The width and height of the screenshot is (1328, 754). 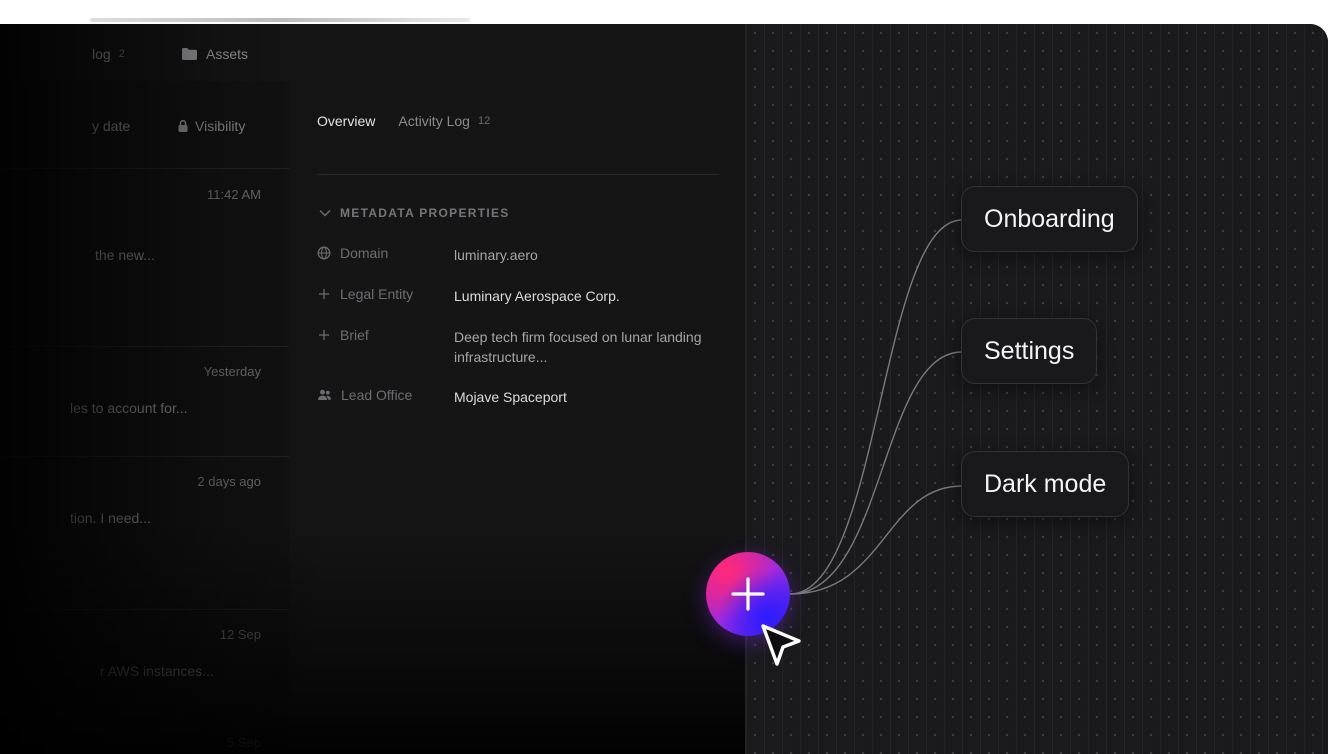 What do you see at coordinates (425, 213) in the screenshot?
I see `section-title: METADATA PROPERTIES` at bounding box center [425, 213].